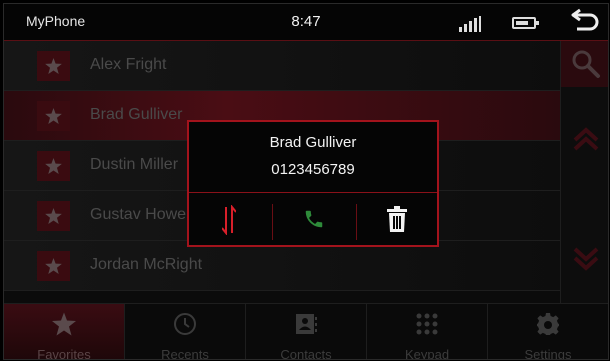  I want to click on contact-name: Alex Fright, so click(128, 64).